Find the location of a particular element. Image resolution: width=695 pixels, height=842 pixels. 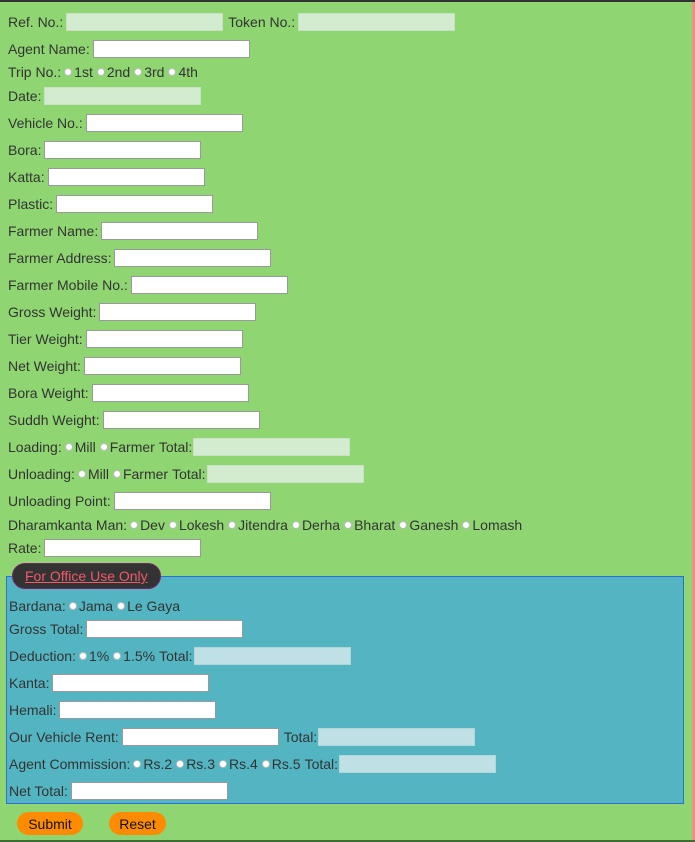

dharamkanta-radio-lokesh: Lokesh is located at coordinates (196, 525).